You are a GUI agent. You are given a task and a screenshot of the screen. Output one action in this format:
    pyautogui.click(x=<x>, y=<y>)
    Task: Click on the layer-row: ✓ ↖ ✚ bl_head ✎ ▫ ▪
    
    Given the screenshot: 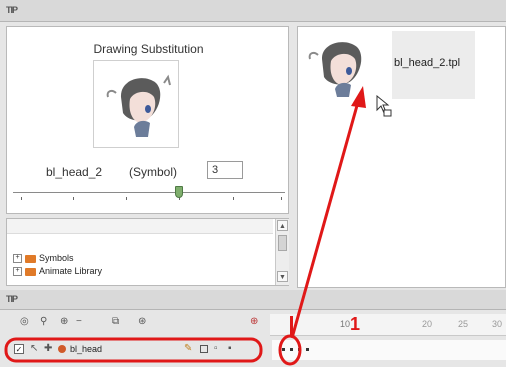 What is the action you would take?
    pyautogui.click(x=135, y=350)
    